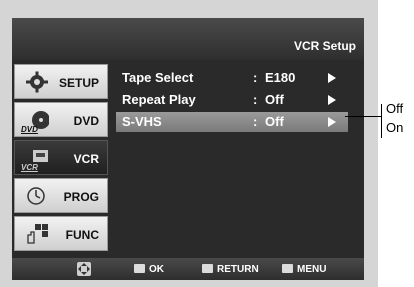 The image size is (414, 287). I want to click on direction-pad-icon, so click(84, 269).